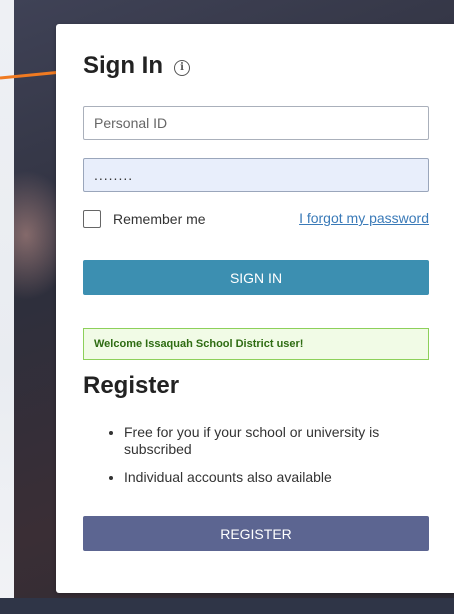  I want to click on info-icon-glyph: i, so click(182, 67).